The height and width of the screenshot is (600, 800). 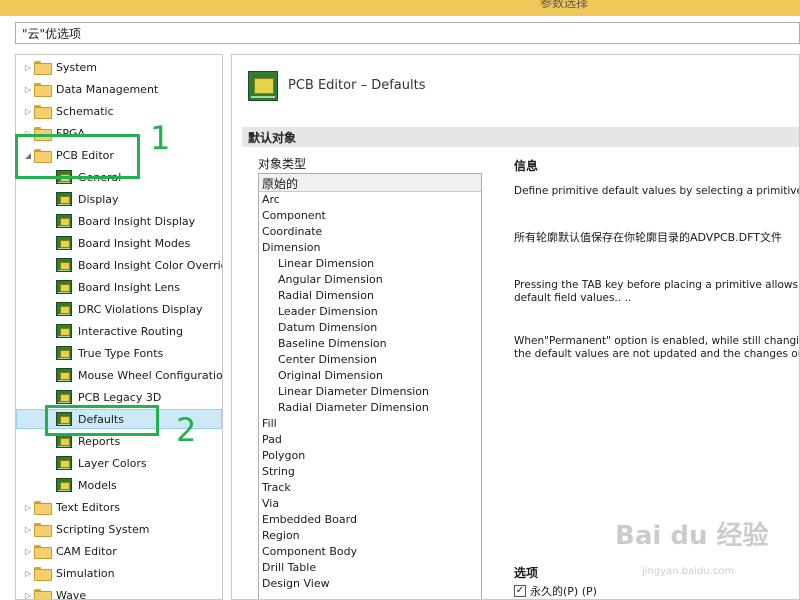 What do you see at coordinates (370, 312) in the screenshot?
I see `object-type-item: Leader Dimension` at bounding box center [370, 312].